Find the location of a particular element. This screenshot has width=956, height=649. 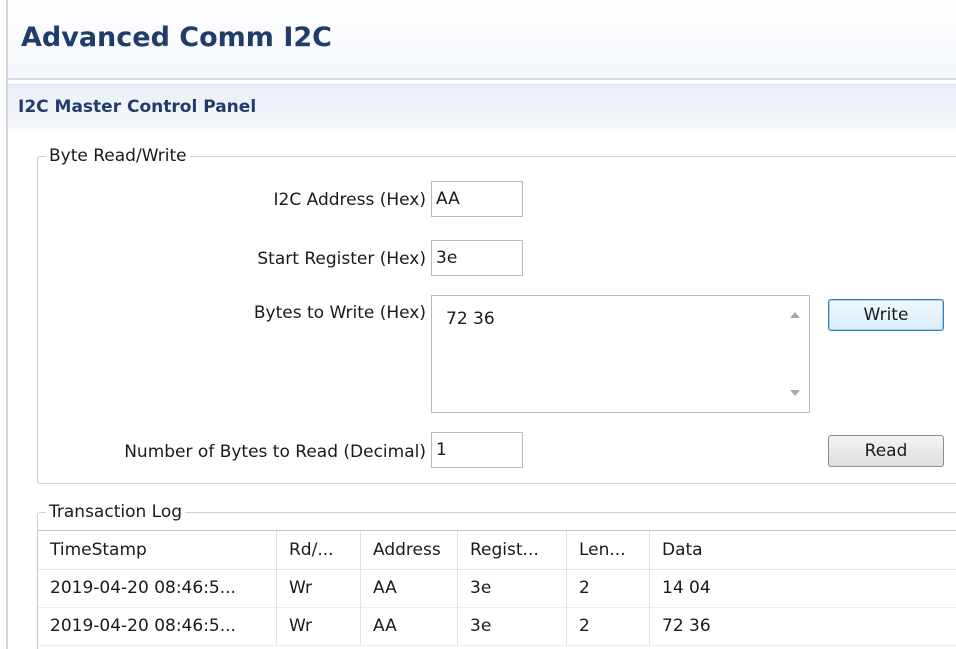

page-title: Advanced Comm I2C is located at coordinates (176, 37).